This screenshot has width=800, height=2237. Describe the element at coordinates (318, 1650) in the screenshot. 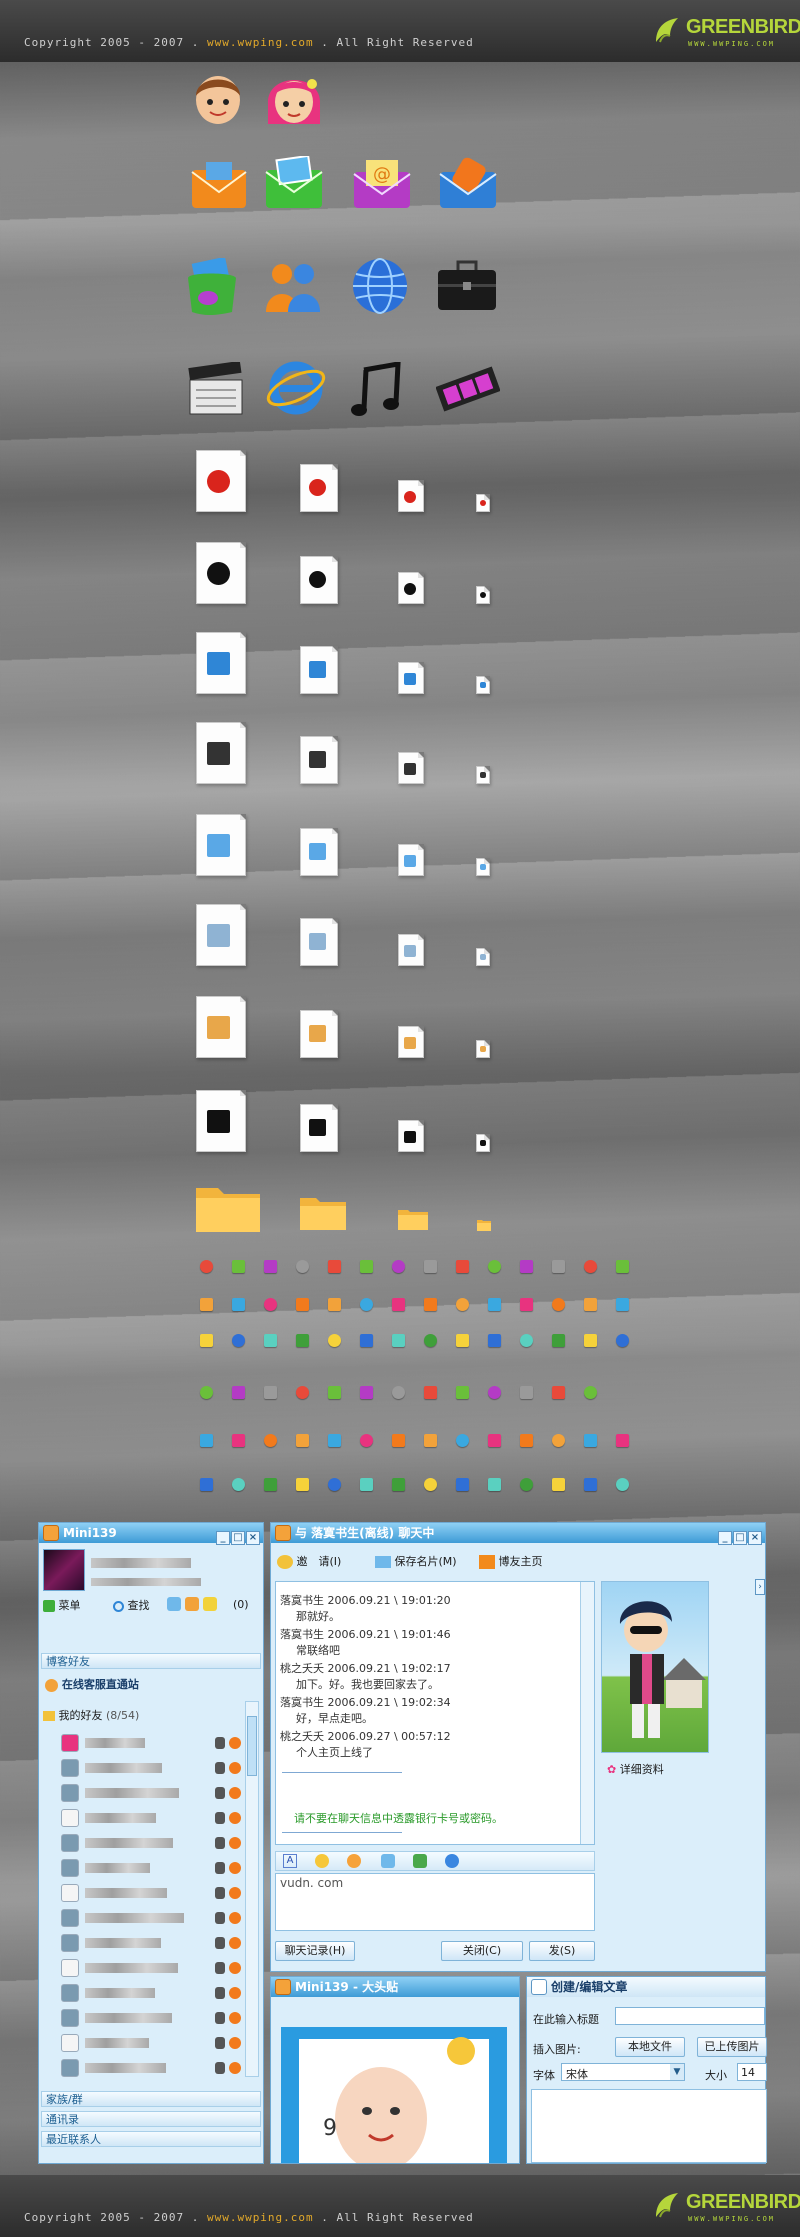

I see `chat-message-body: 常联络吧` at that location.